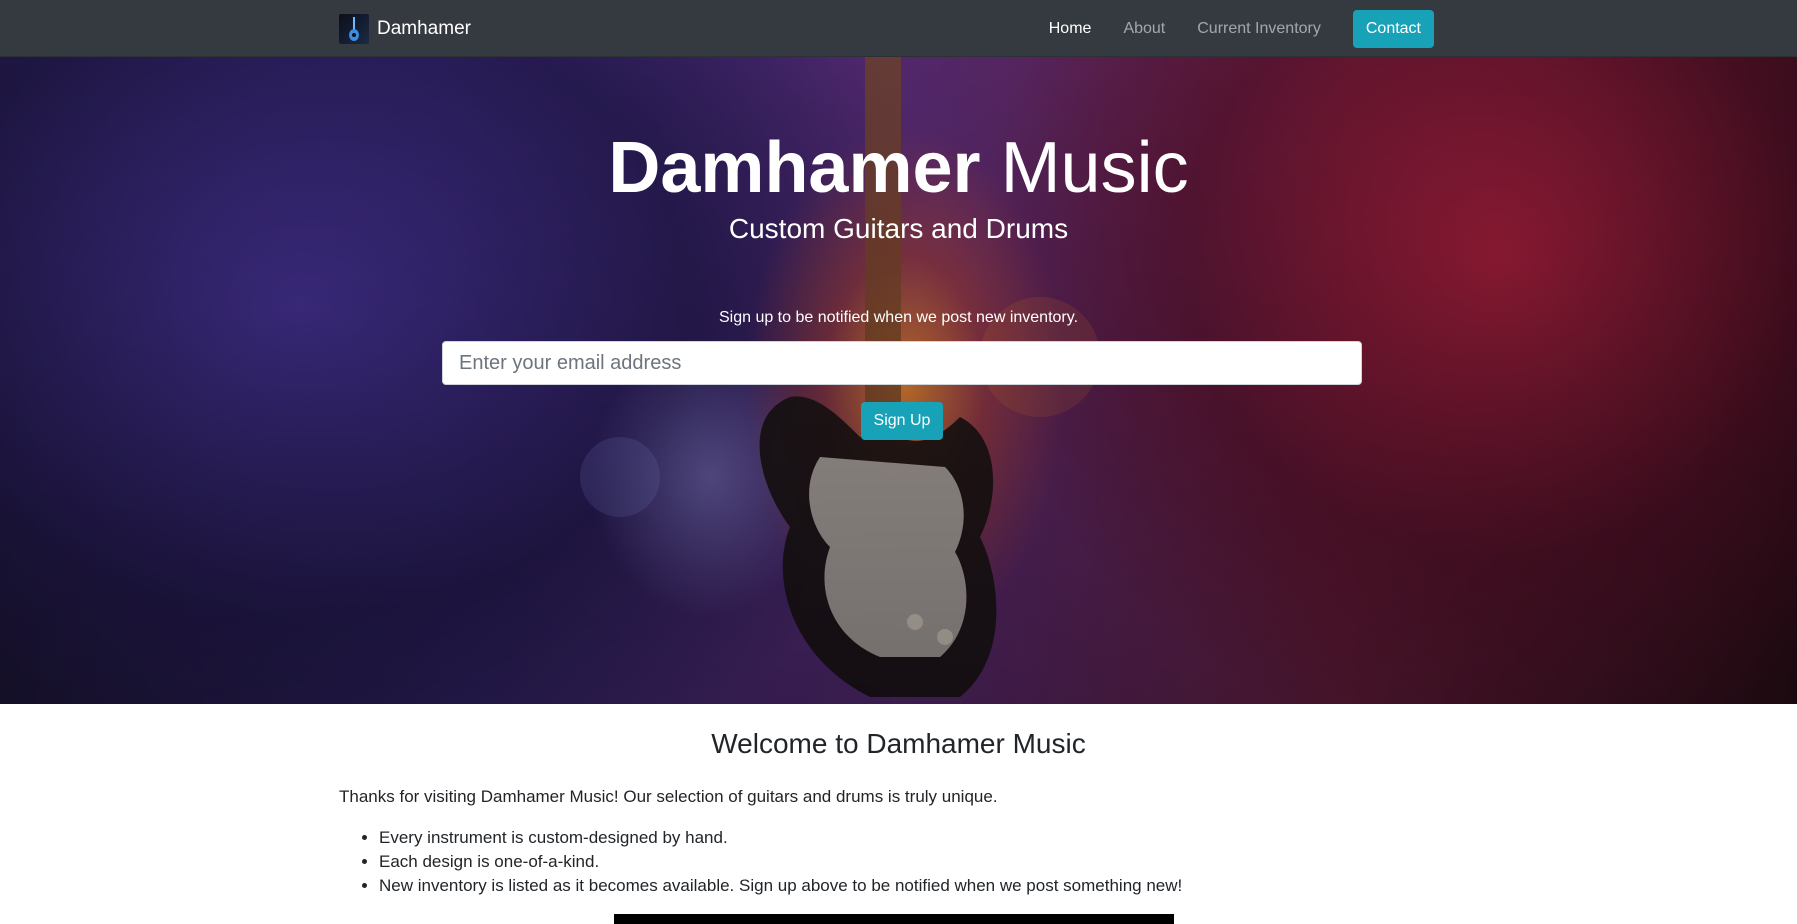  I want to click on welcome-heading: Welcome to Damhamer Music, so click(898, 743).